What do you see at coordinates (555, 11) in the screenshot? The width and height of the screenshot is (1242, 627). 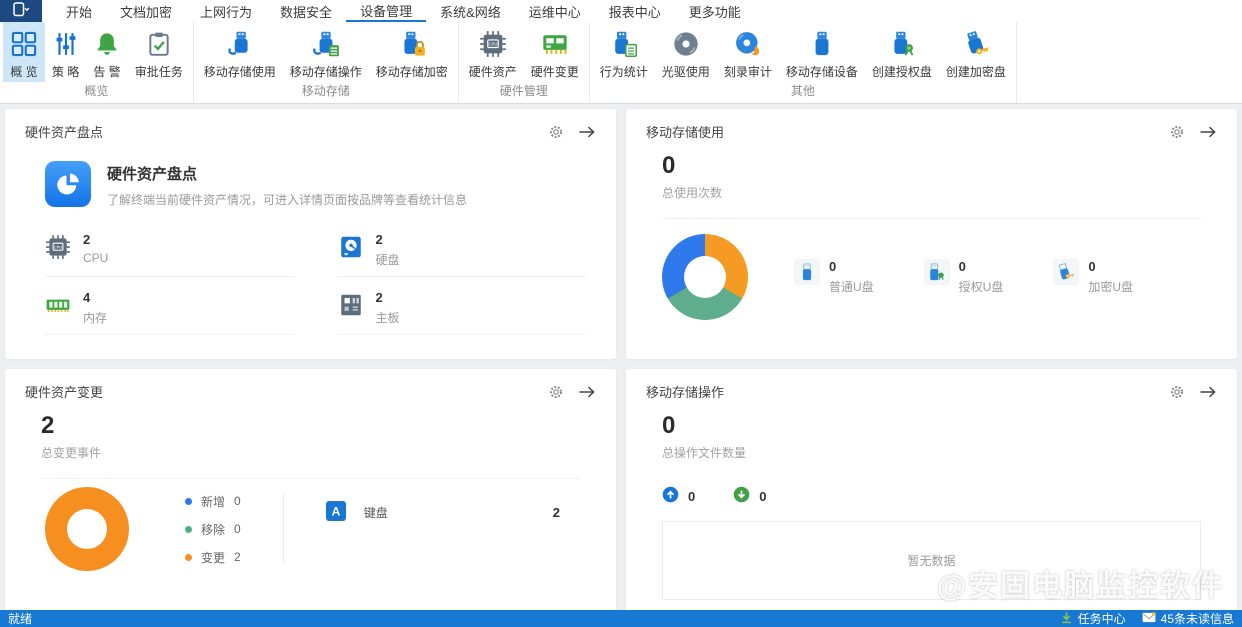 I see `menu-item-ops-center: 运维中心` at bounding box center [555, 11].